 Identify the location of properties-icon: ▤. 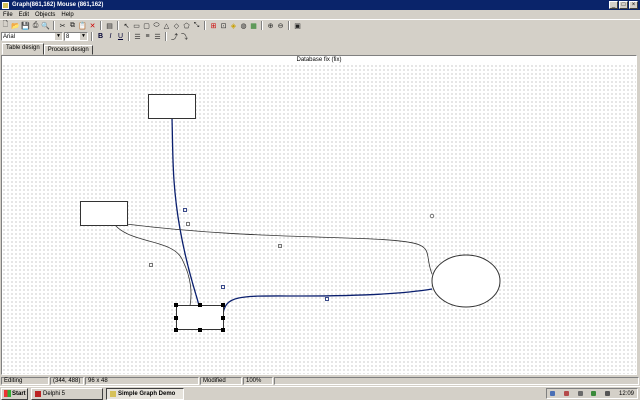
(109, 25).